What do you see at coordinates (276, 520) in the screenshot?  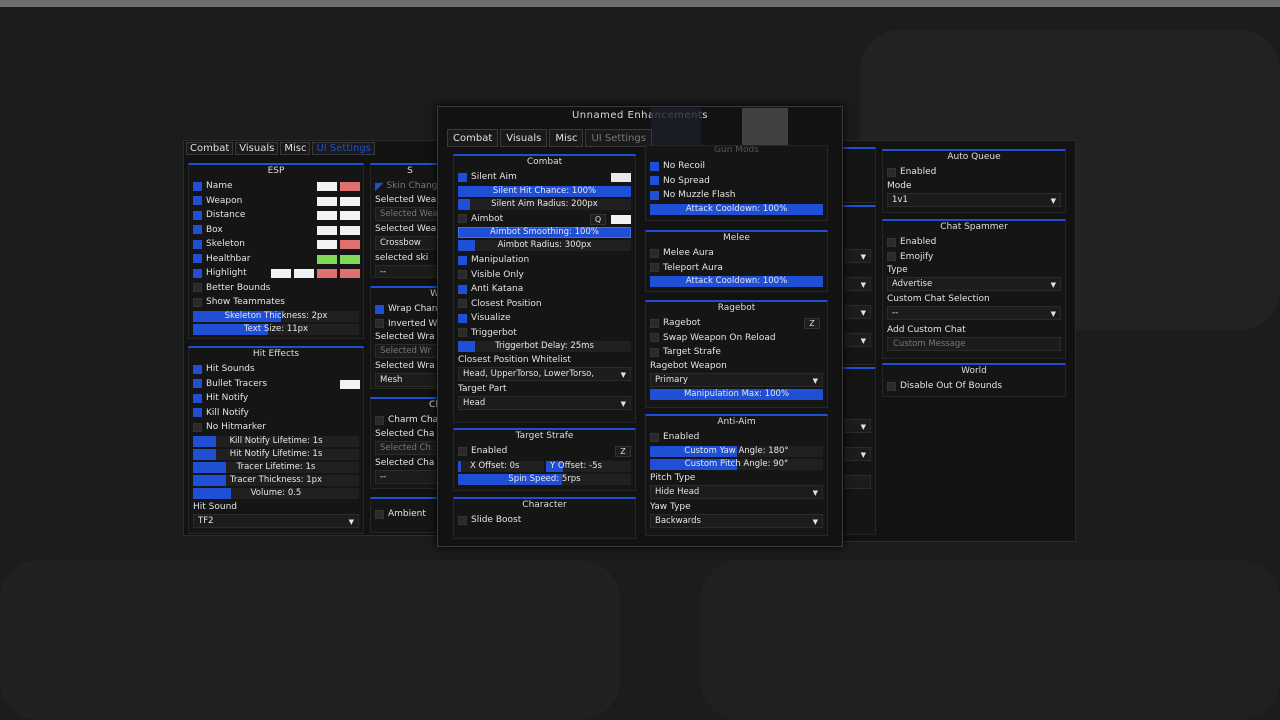 I see `hit-sound-dropdown: TF2 ▼` at bounding box center [276, 520].